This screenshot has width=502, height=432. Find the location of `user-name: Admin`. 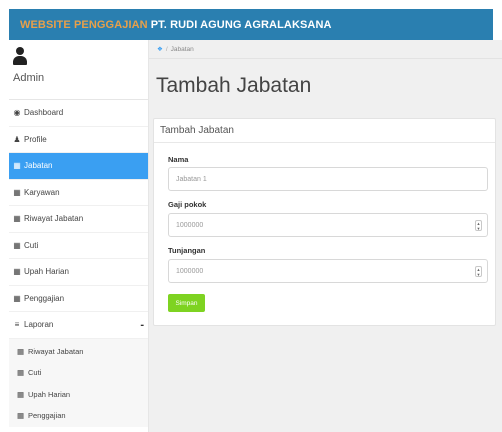

user-name: Admin is located at coordinates (29, 78).